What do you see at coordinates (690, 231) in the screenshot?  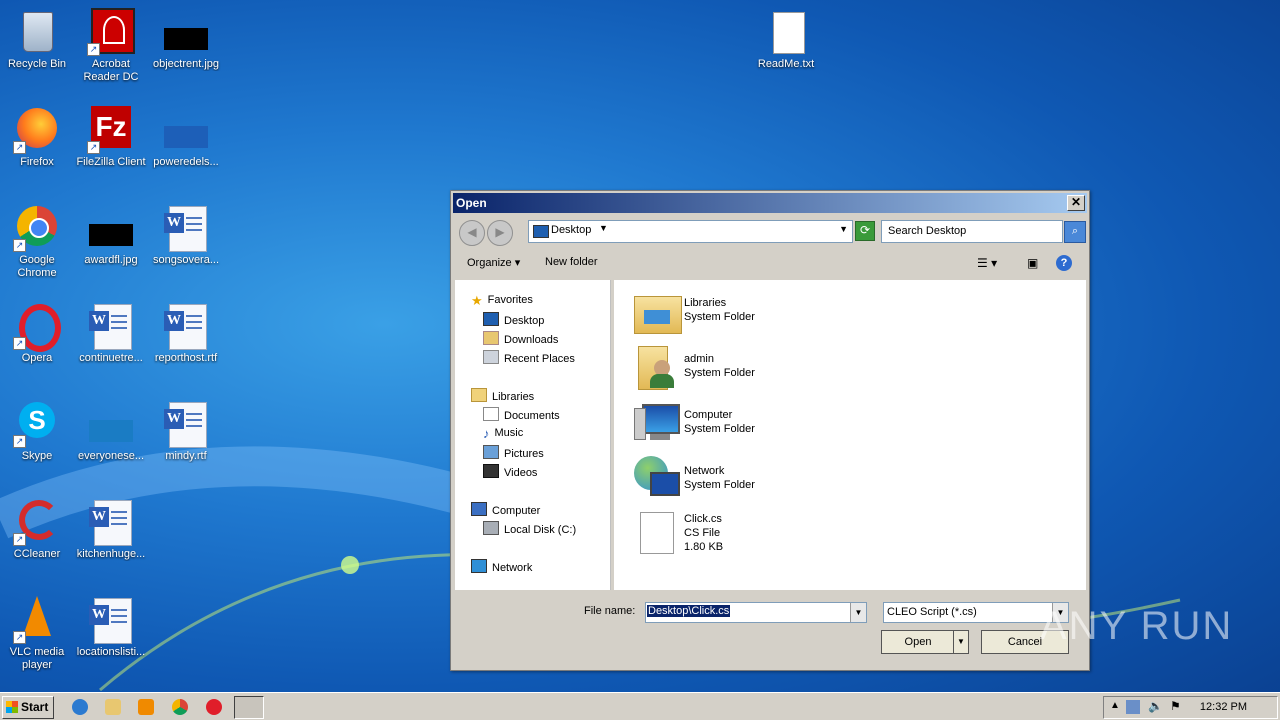 I see `address-bar: Desktop ▼ ▼` at bounding box center [690, 231].